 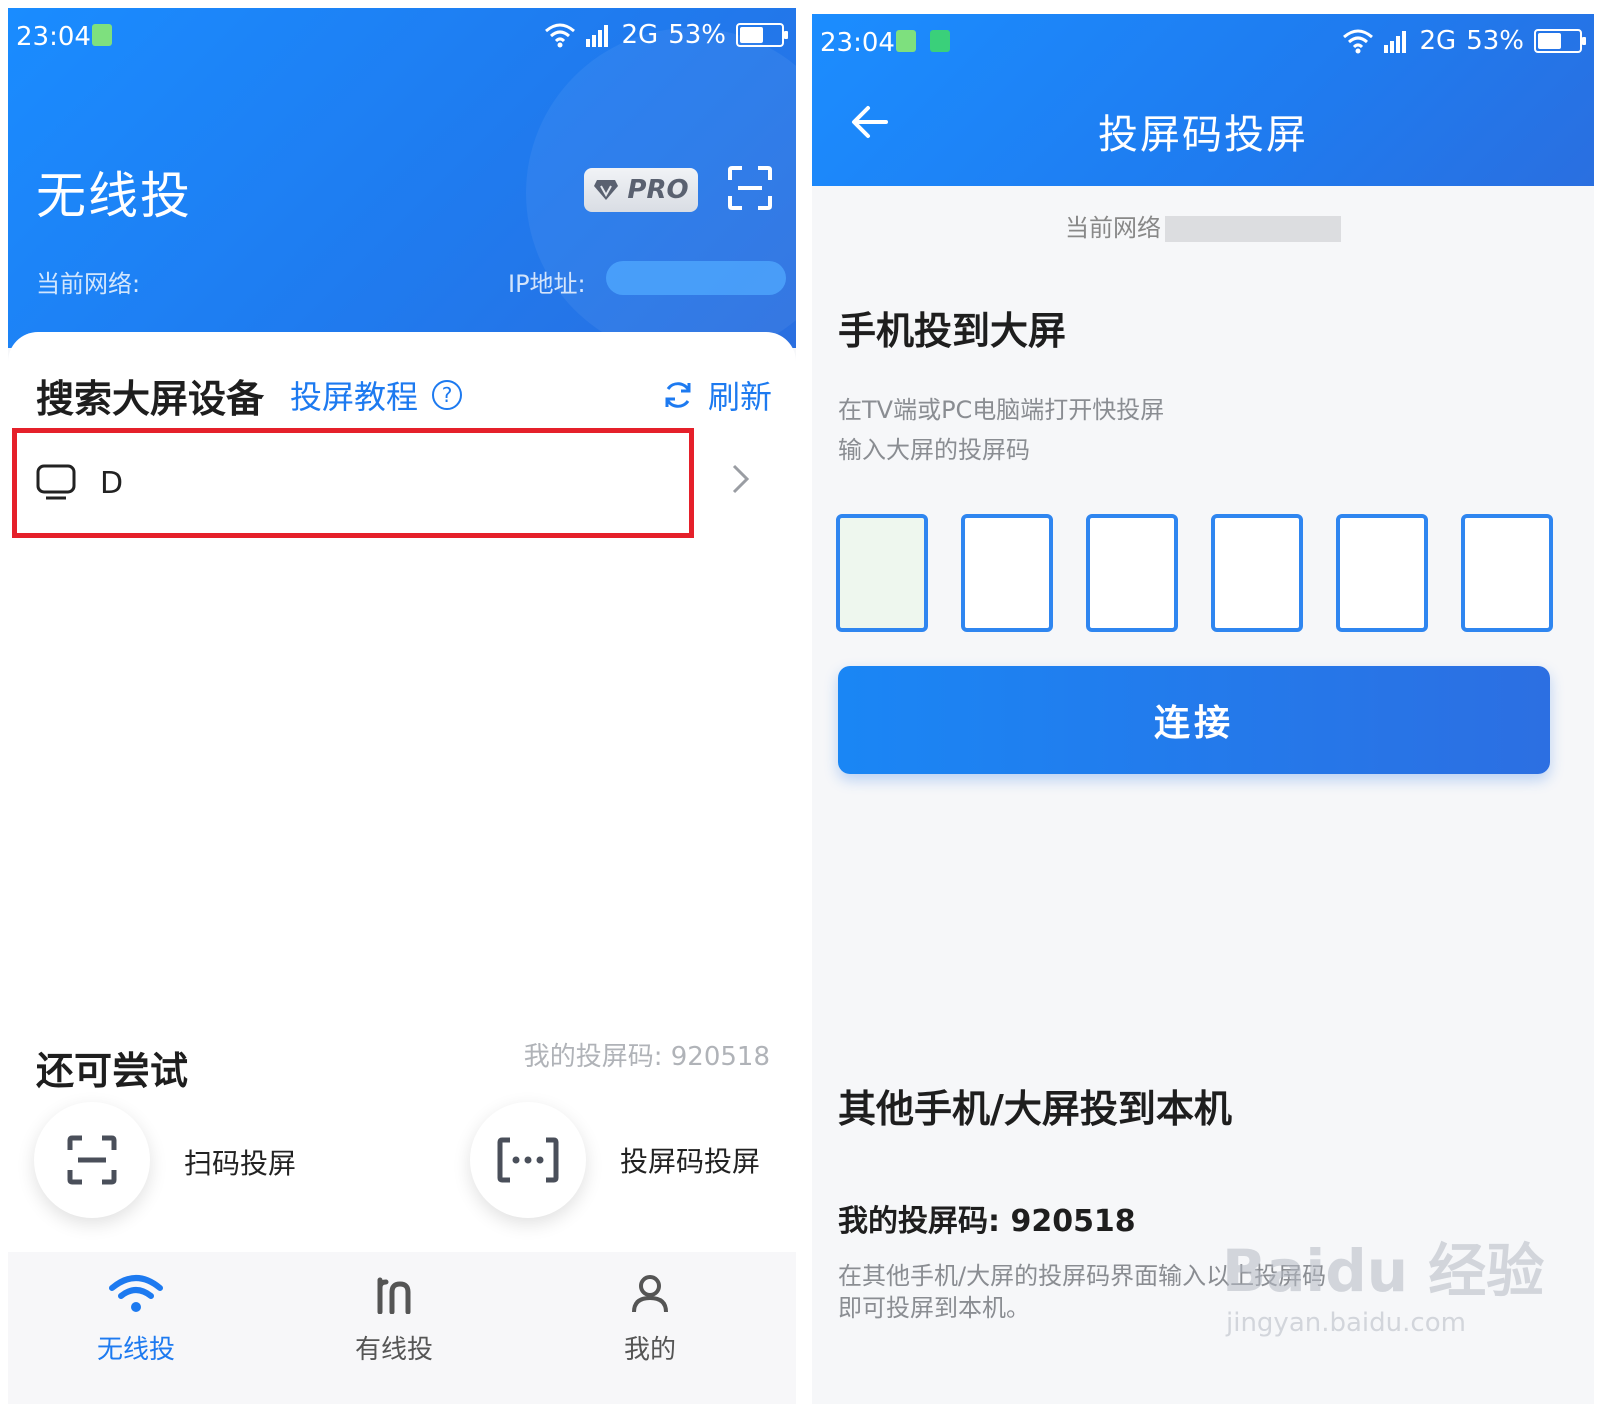 I want to click on refresh-icon, so click(x=678, y=395).